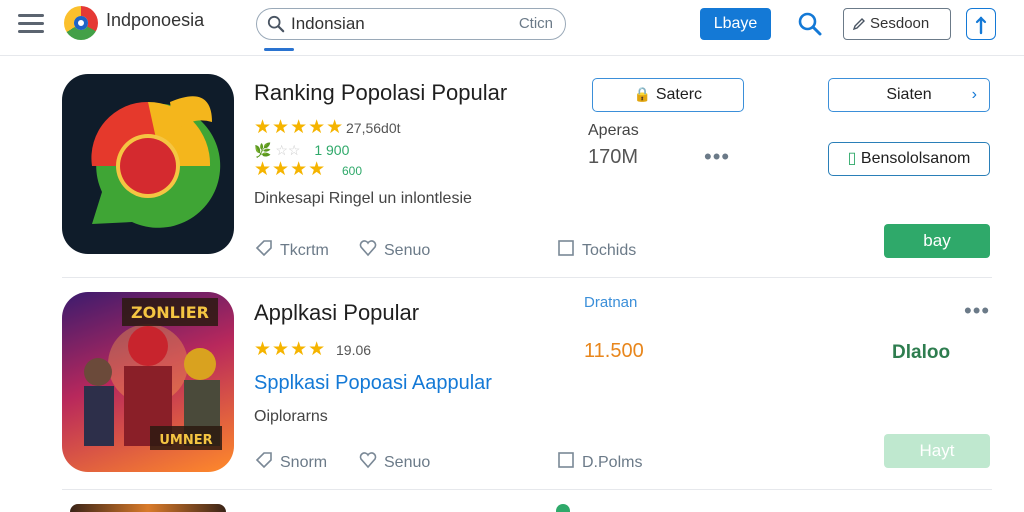  I want to click on svg-text: UMNER, so click(185, 440).